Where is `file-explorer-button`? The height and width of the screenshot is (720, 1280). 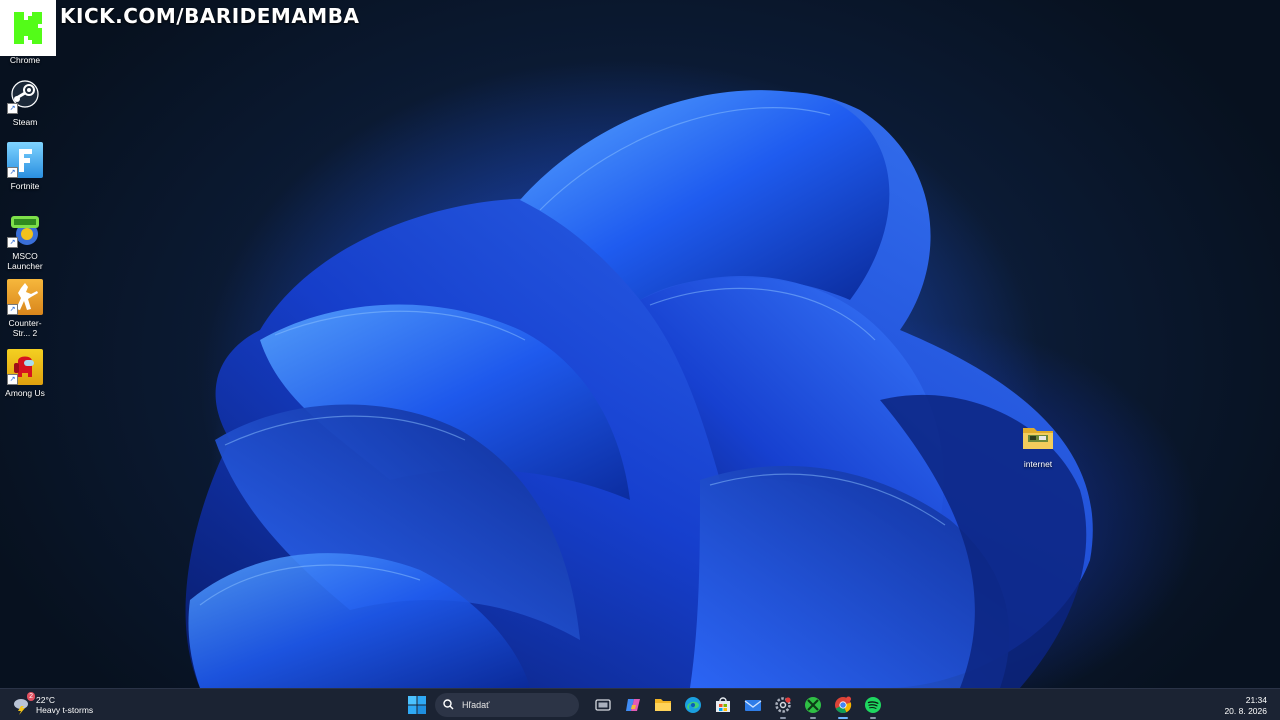
file-explorer-button is located at coordinates (663, 705).